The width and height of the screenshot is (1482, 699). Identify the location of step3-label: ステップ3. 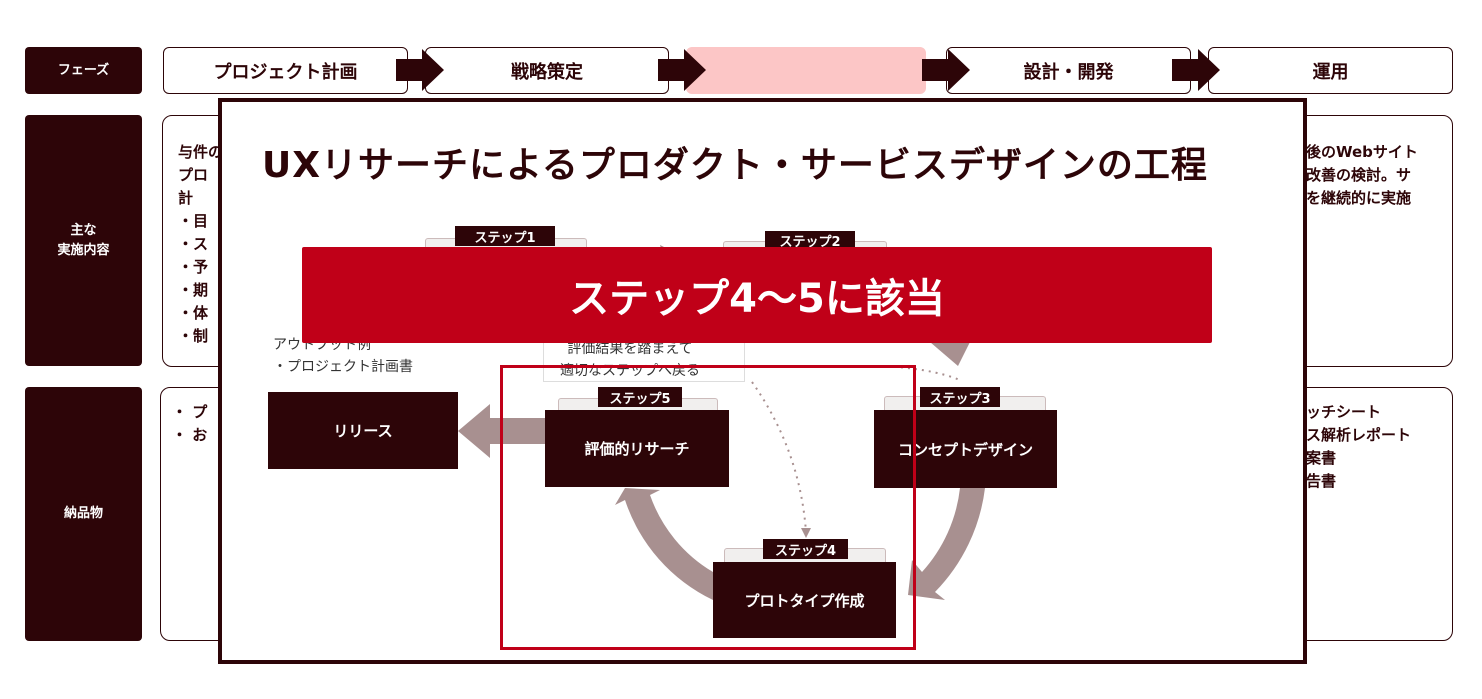
(960, 397).